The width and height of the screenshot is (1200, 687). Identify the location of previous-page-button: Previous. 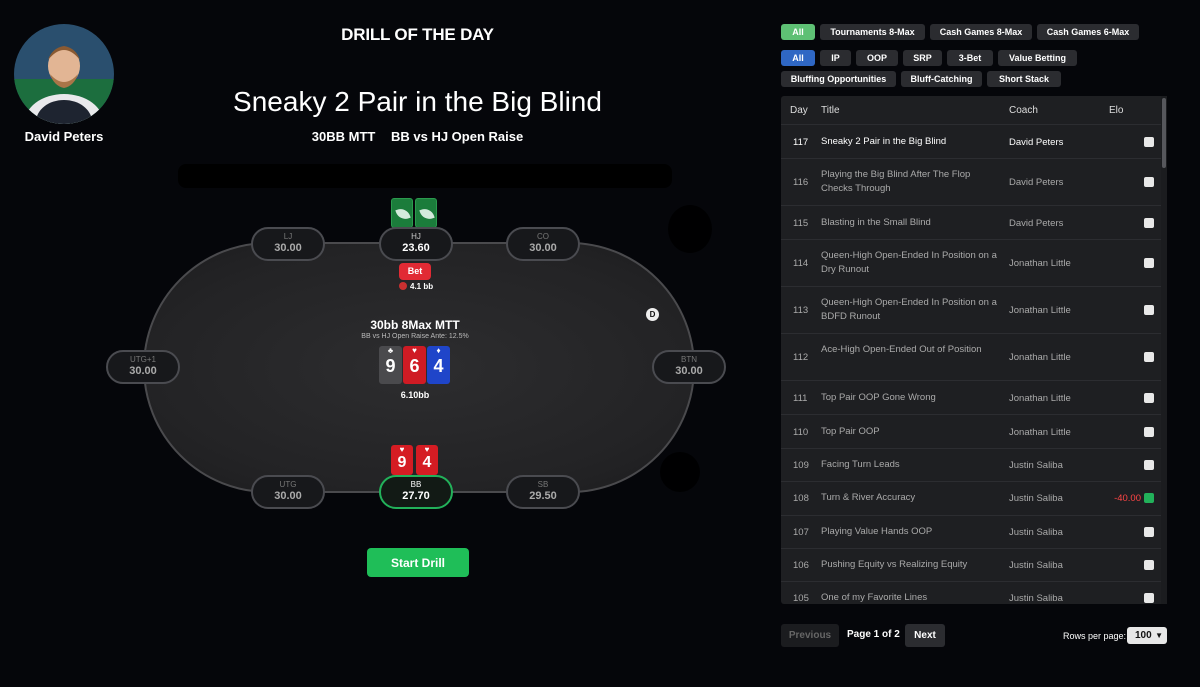
(810, 635).